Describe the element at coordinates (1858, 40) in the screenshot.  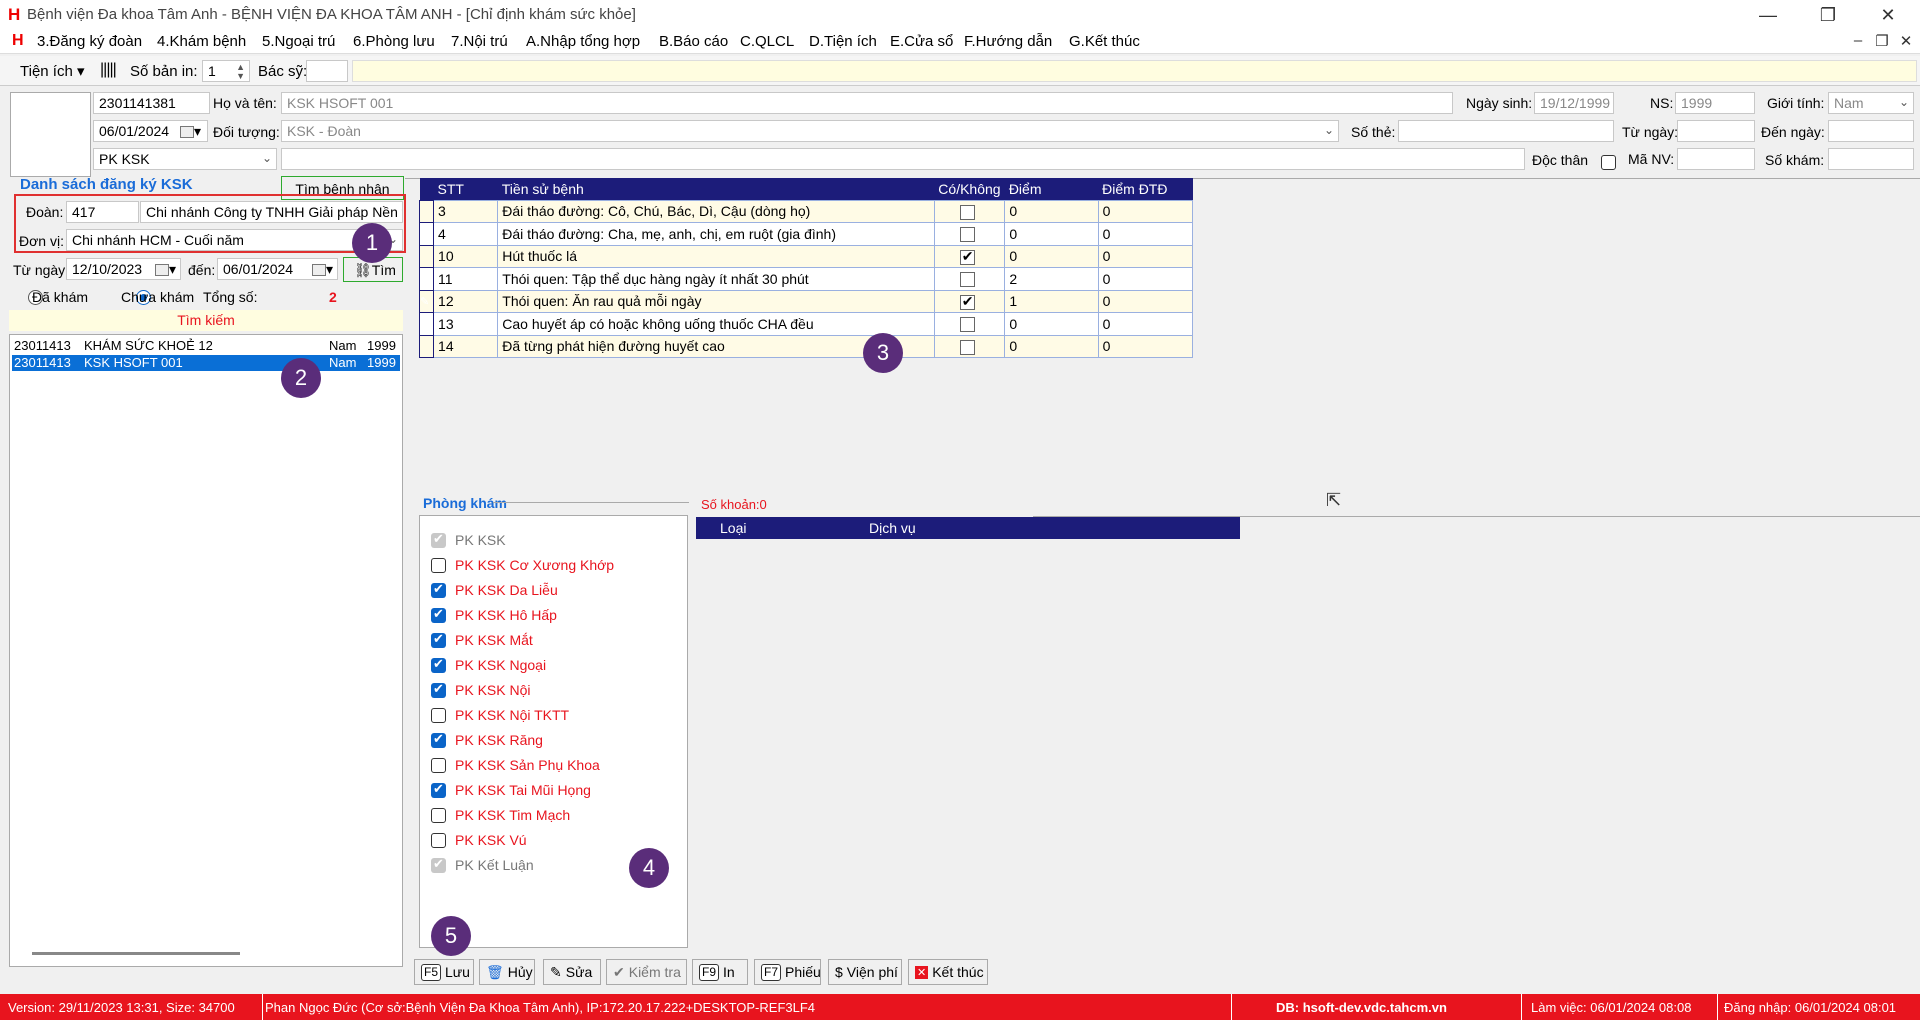
I see `mdi-minimize-icon: –` at that location.